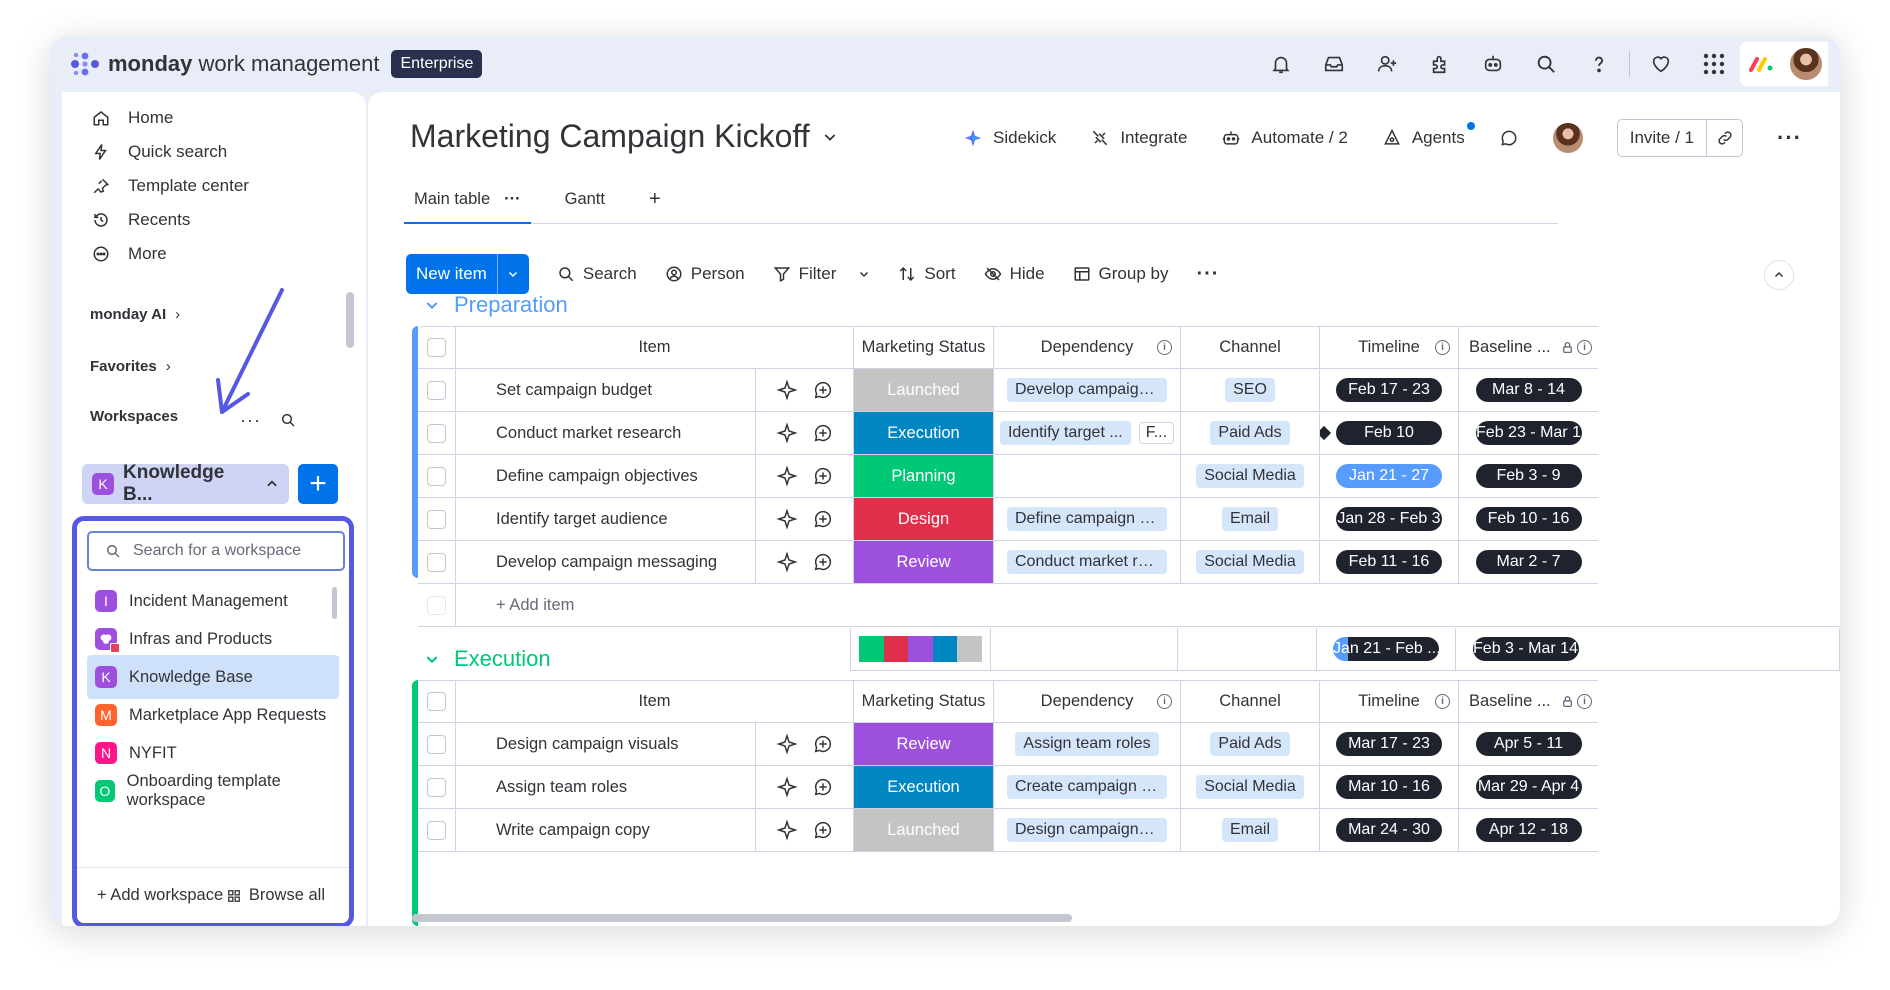 Image resolution: width=1890 pixels, height=990 pixels. Describe the element at coordinates (1250, 390) in the screenshot. I see `channel-cell: SEO` at that location.